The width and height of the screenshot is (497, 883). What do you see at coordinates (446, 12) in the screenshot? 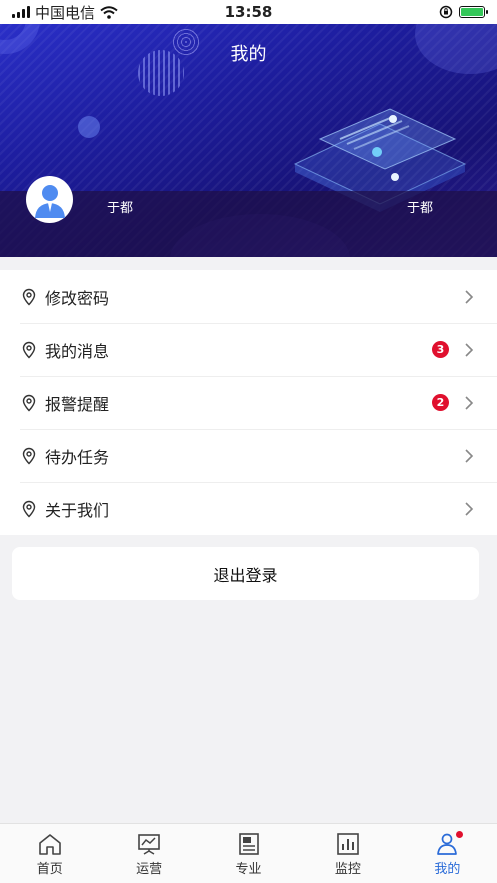
I see `rotation-lock-icon` at bounding box center [446, 12].